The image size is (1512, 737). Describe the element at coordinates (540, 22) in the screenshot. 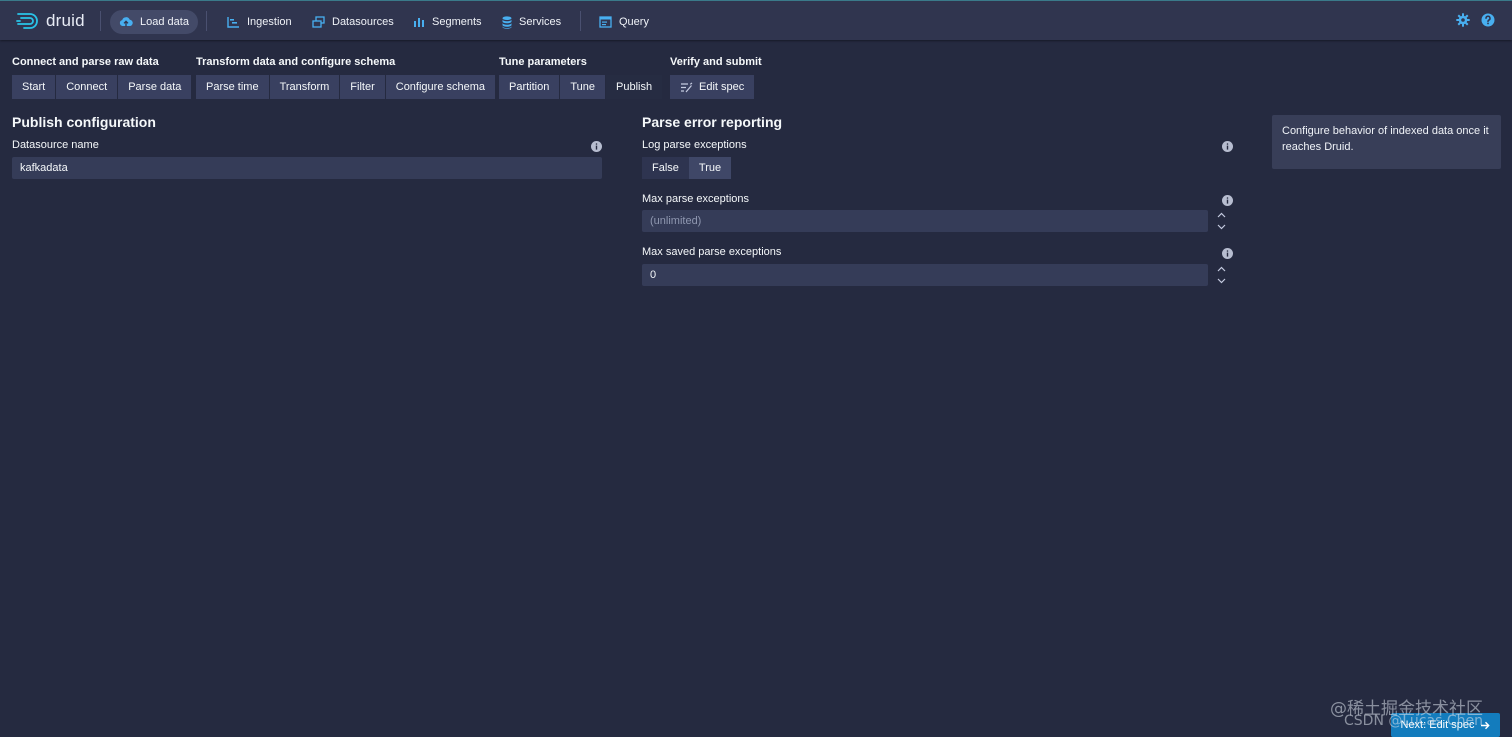

I see `nav-label: Services` at that location.